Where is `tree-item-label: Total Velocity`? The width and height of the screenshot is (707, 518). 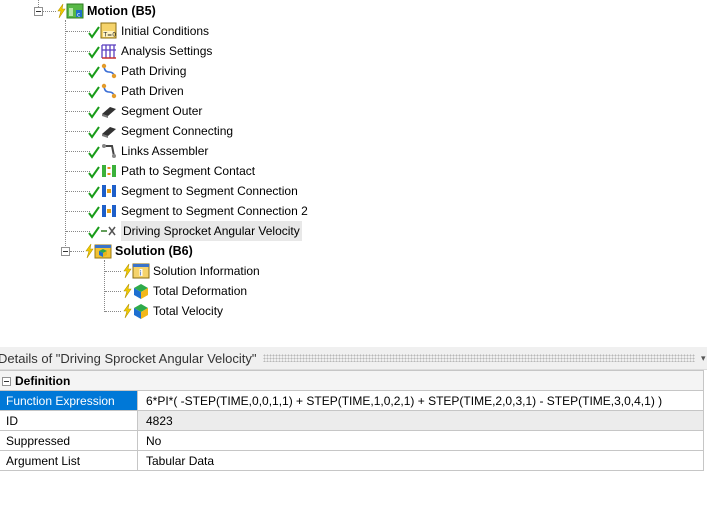 tree-item-label: Total Velocity is located at coordinates (188, 311).